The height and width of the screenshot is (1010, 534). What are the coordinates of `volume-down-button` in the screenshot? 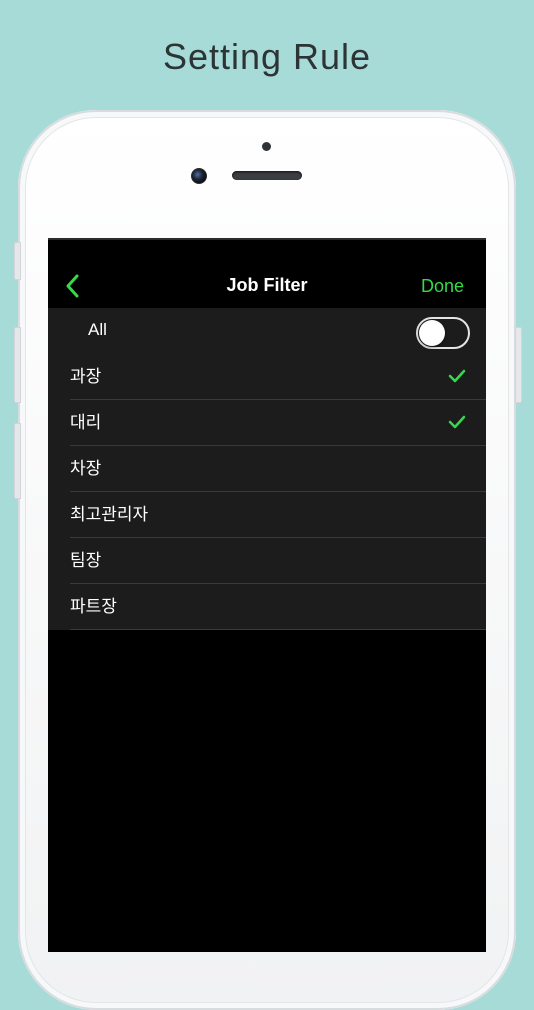 It's located at (17, 461).